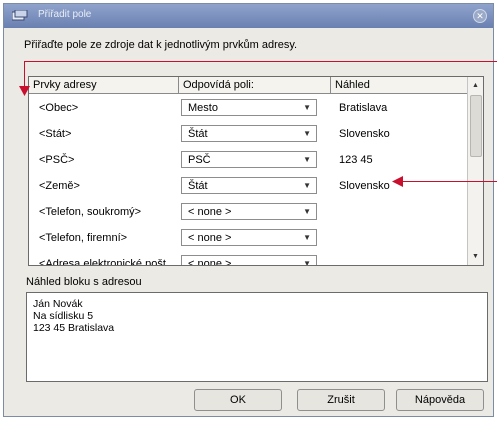 This screenshot has width=497, height=421. What do you see at coordinates (399, 85) in the screenshot?
I see `header-preview: Náhled` at bounding box center [399, 85].